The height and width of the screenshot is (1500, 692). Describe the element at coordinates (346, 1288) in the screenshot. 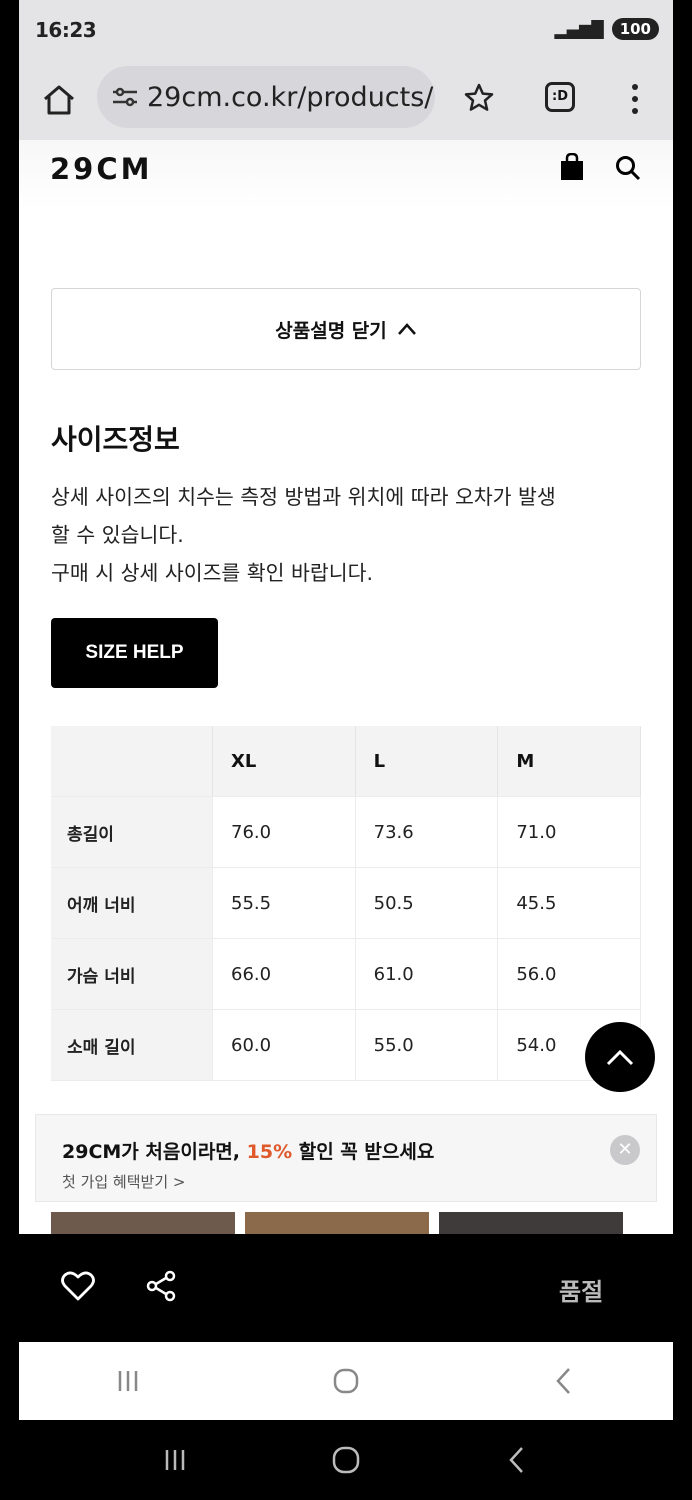

I see `purchase-bar: 품절` at that location.